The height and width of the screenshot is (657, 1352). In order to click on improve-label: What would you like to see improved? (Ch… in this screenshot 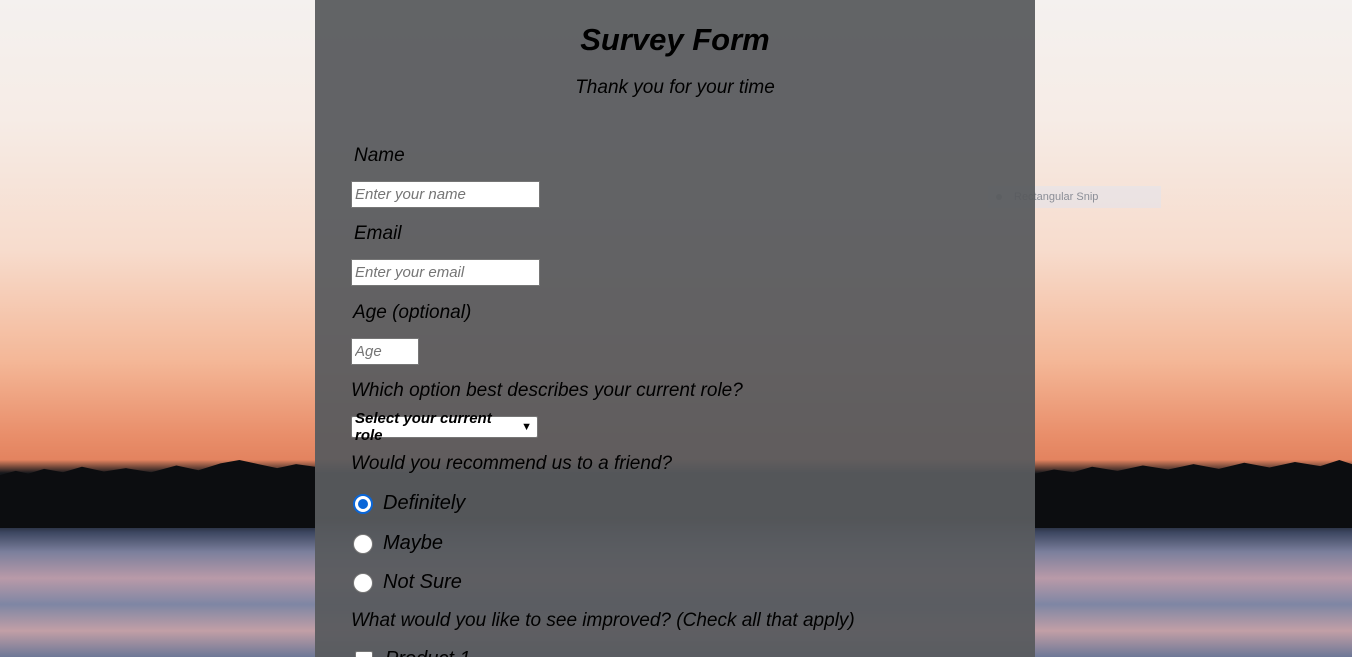, I will do `click(603, 620)`.